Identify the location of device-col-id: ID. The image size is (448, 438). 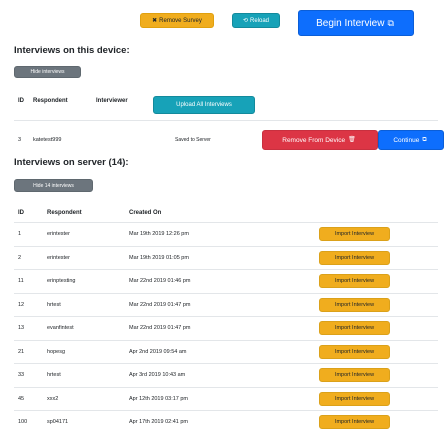
(21, 101).